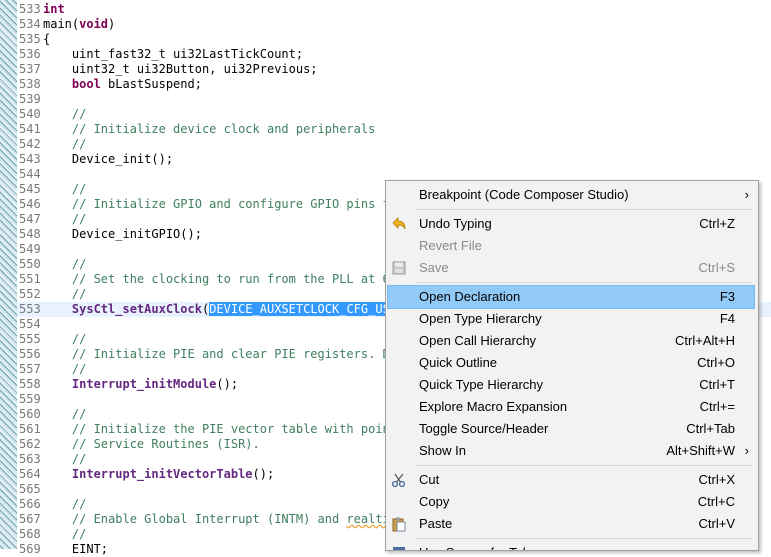  What do you see at coordinates (30, 549) in the screenshot?
I see `line-number: 569` at bounding box center [30, 549].